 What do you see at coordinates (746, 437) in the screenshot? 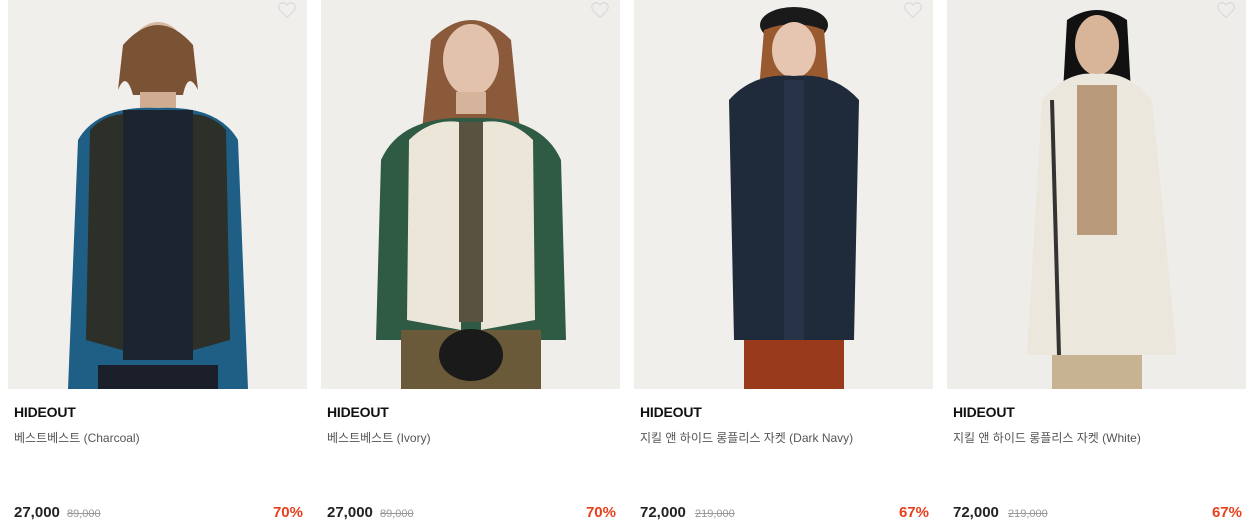
I see `product-name: 지킬 앤 하이드 롱플리스 자켓 (Dark Navy)` at bounding box center [746, 437].